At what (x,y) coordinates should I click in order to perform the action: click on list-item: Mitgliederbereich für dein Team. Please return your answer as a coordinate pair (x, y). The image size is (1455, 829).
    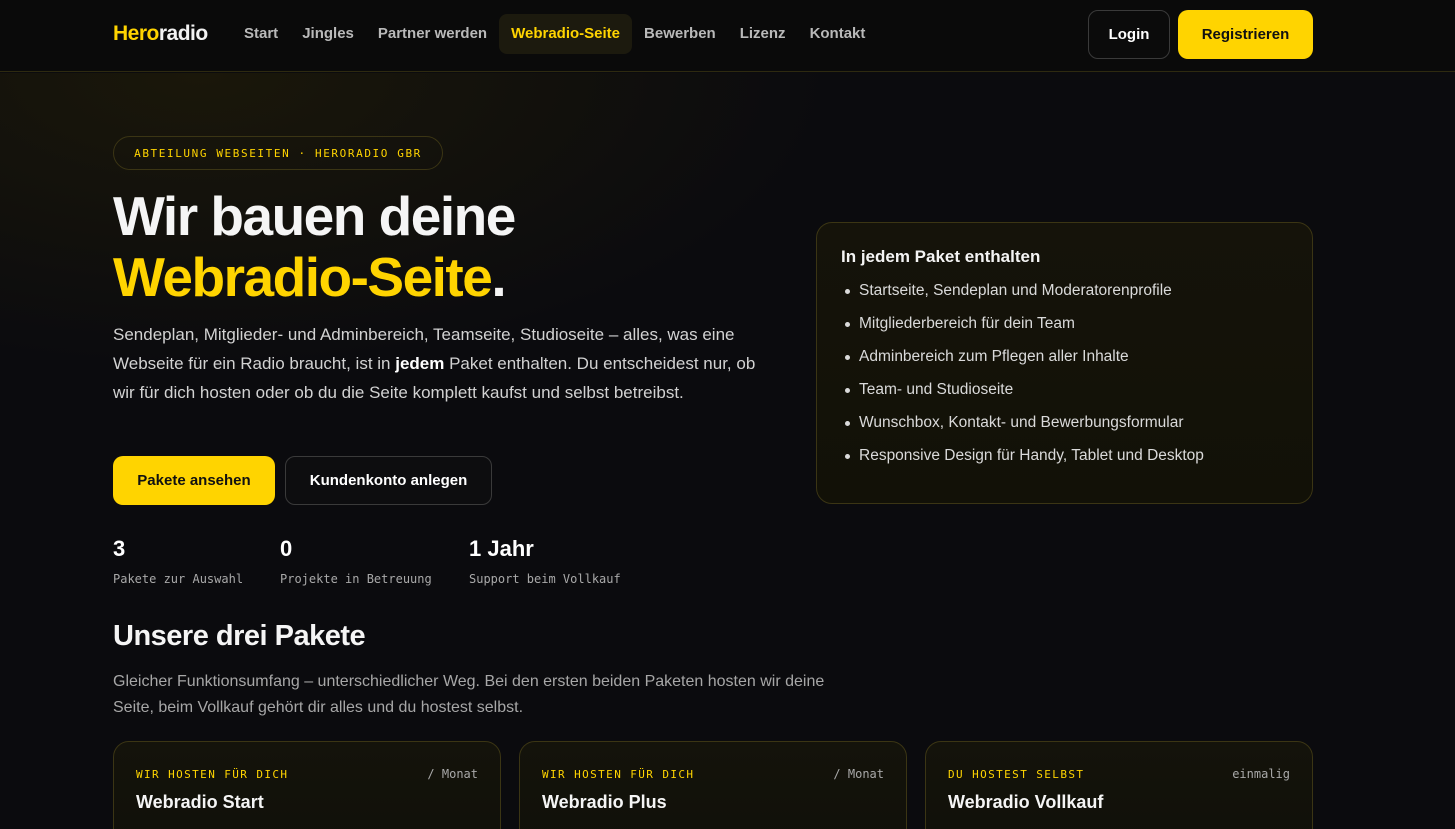
    Looking at the image, I should click on (1064, 330).